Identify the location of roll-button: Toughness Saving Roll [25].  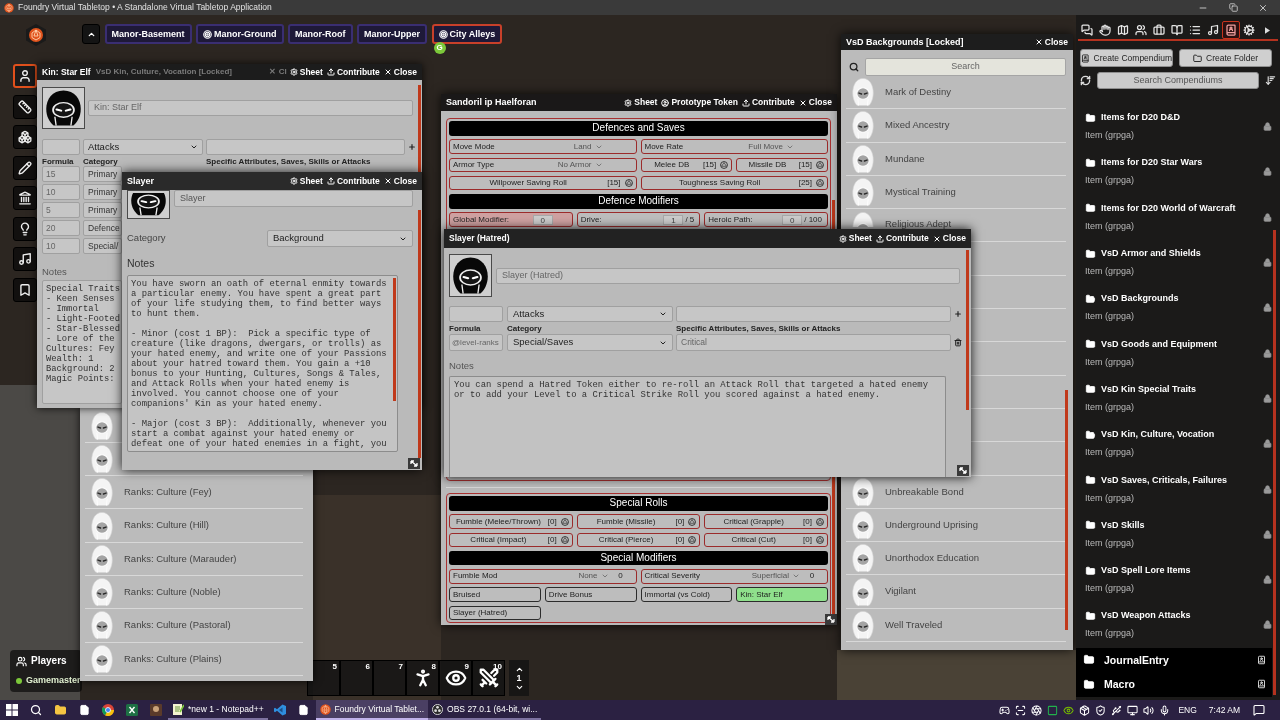
(734, 183).